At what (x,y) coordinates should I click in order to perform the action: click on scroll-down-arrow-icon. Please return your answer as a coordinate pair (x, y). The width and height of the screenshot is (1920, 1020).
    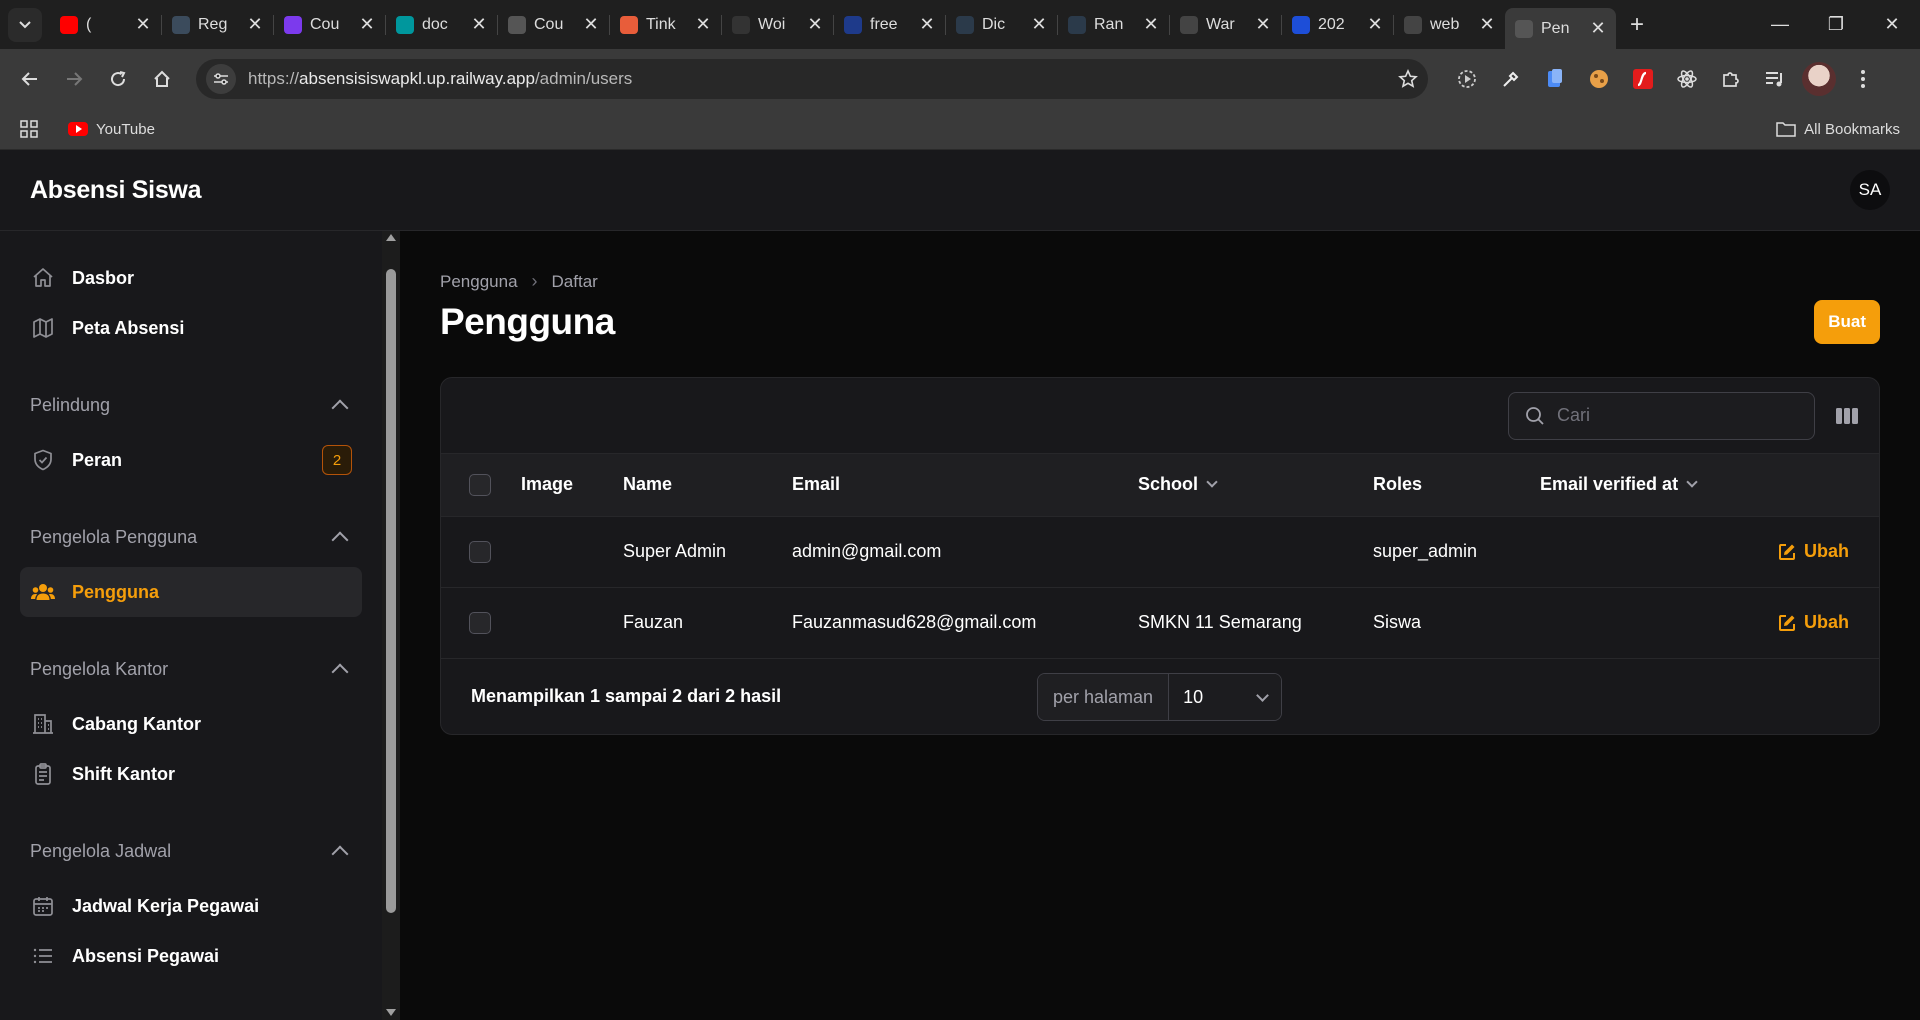
    Looking at the image, I should click on (391, 1012).